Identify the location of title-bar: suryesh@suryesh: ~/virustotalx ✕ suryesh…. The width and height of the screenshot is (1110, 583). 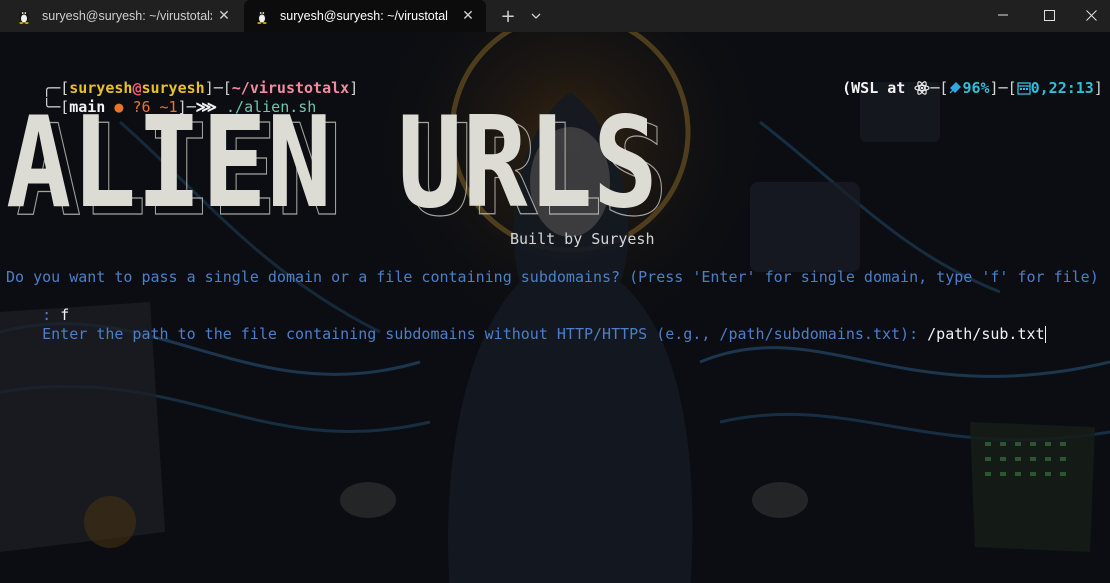
(555, 16).